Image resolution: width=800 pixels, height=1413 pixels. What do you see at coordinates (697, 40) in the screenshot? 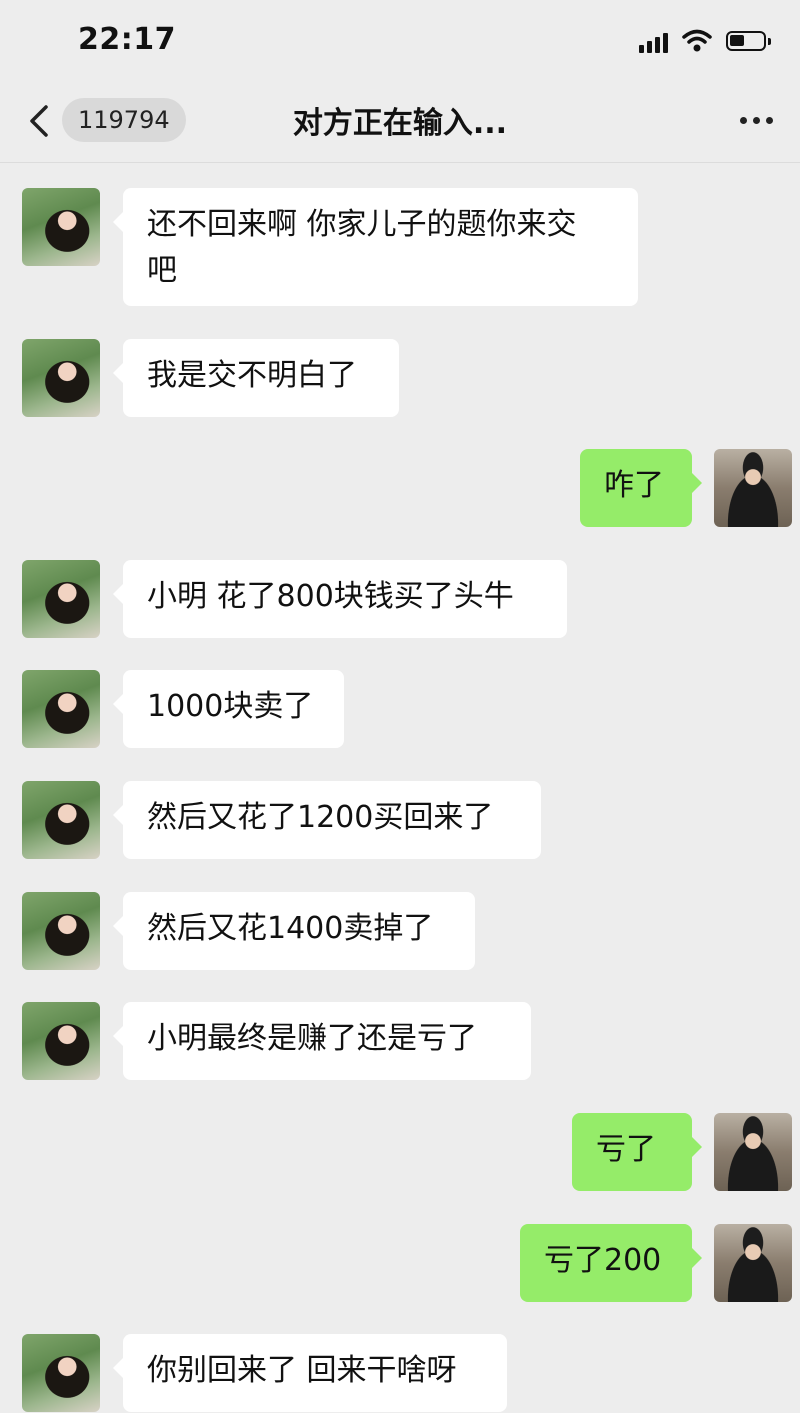
I see `wifi-icon` at bounding box center [697, 40].